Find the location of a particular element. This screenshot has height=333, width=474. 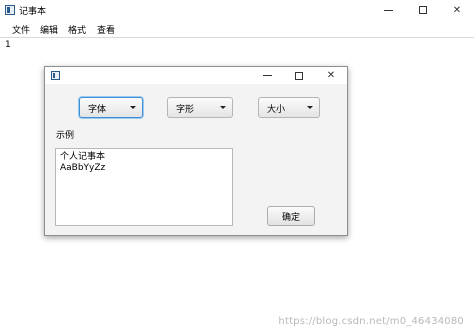

main-title-bar: 记事本 ✕ is located at coordinates (237, 10).